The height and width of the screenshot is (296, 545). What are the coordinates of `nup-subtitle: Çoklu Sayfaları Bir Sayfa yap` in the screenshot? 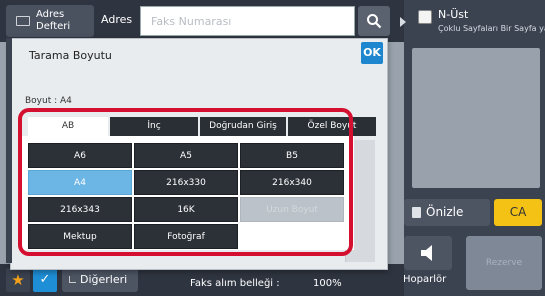 It's located at (491, 28).